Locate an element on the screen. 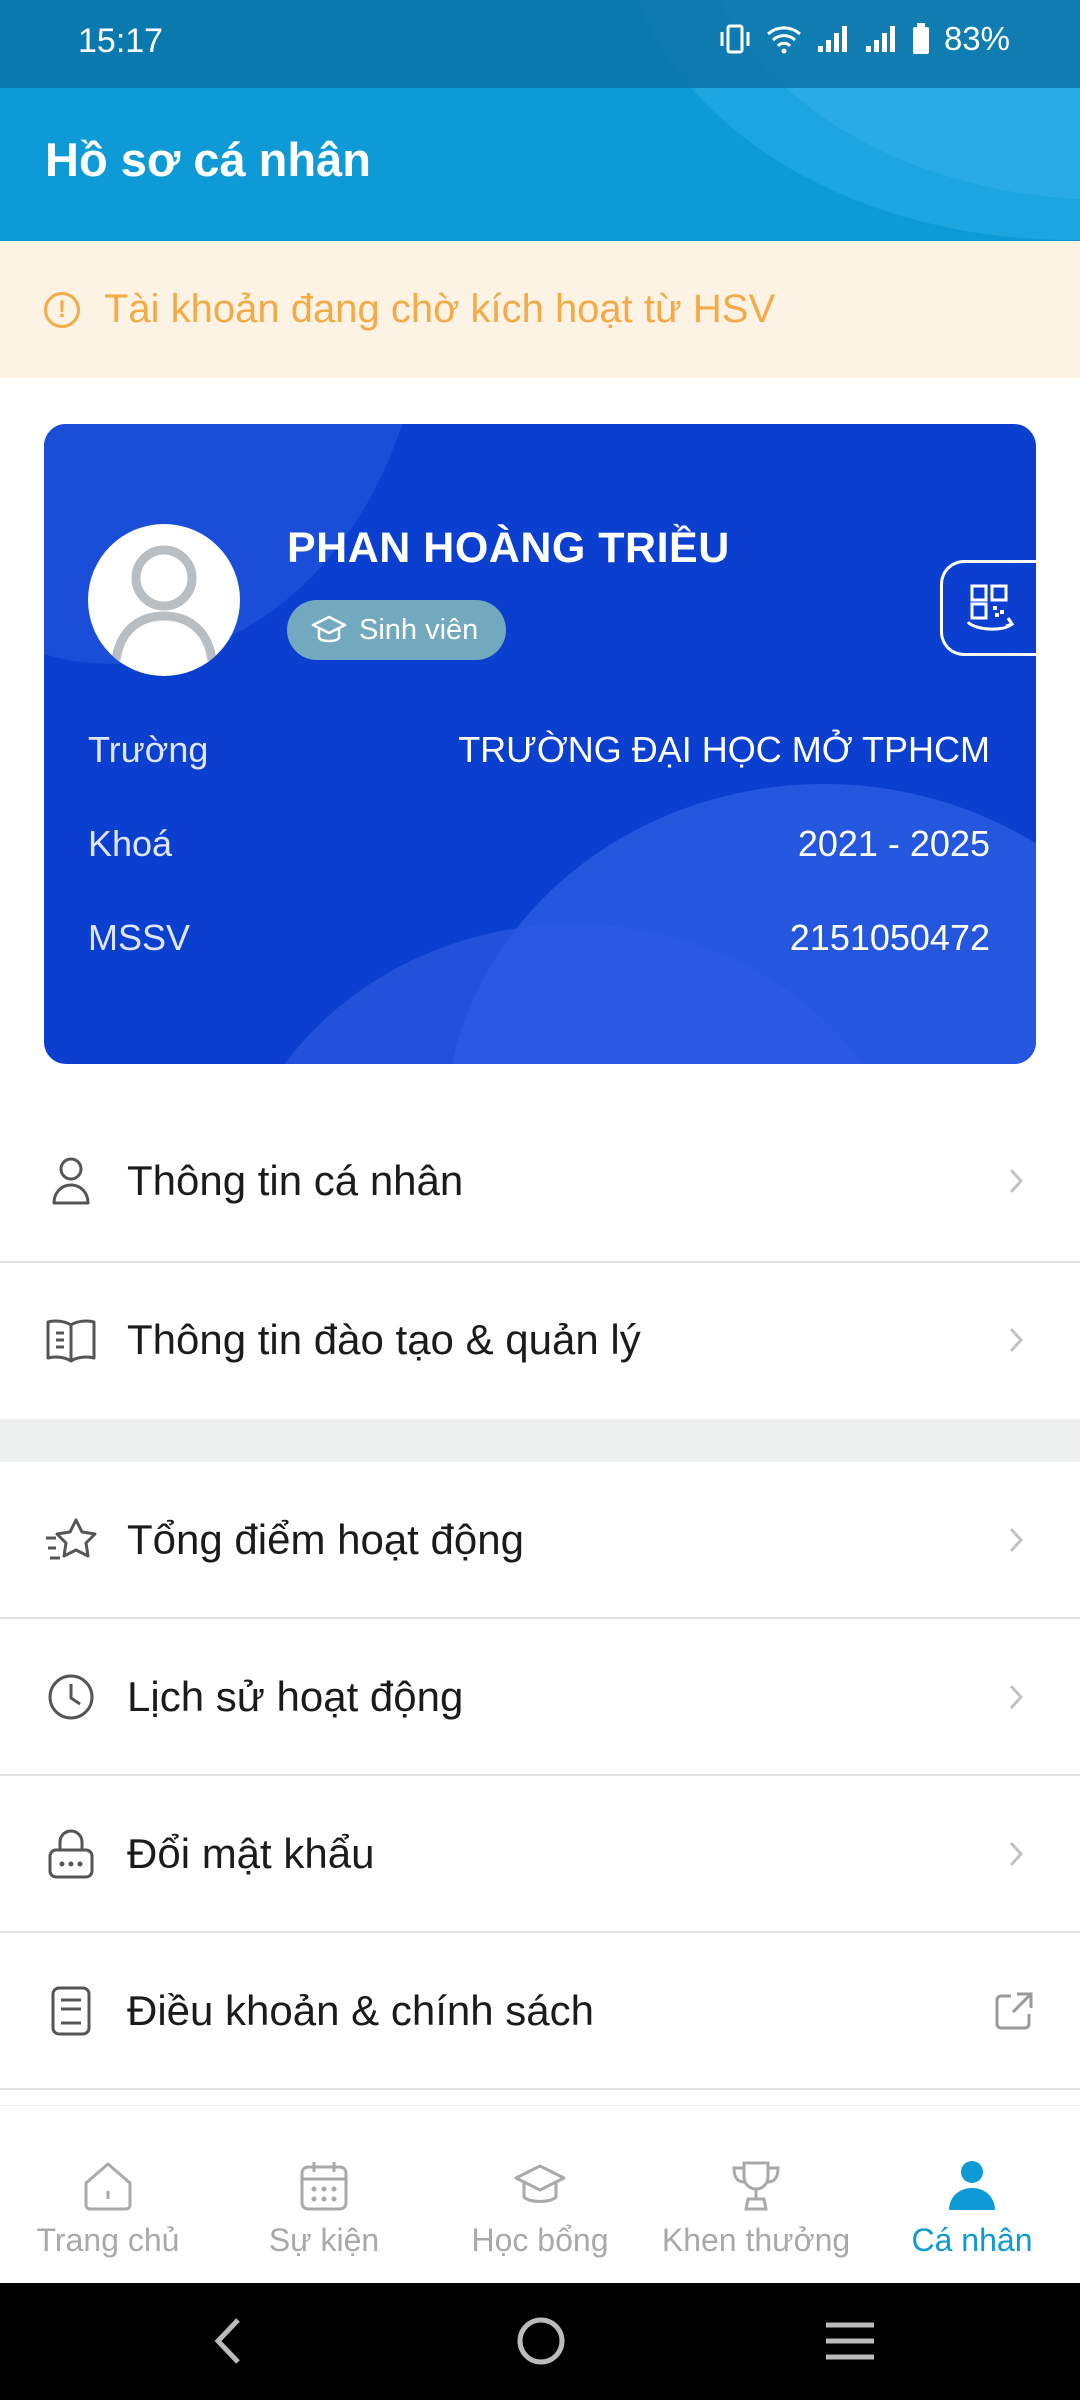  trophy-icon is located at coordinates (756, 2186).